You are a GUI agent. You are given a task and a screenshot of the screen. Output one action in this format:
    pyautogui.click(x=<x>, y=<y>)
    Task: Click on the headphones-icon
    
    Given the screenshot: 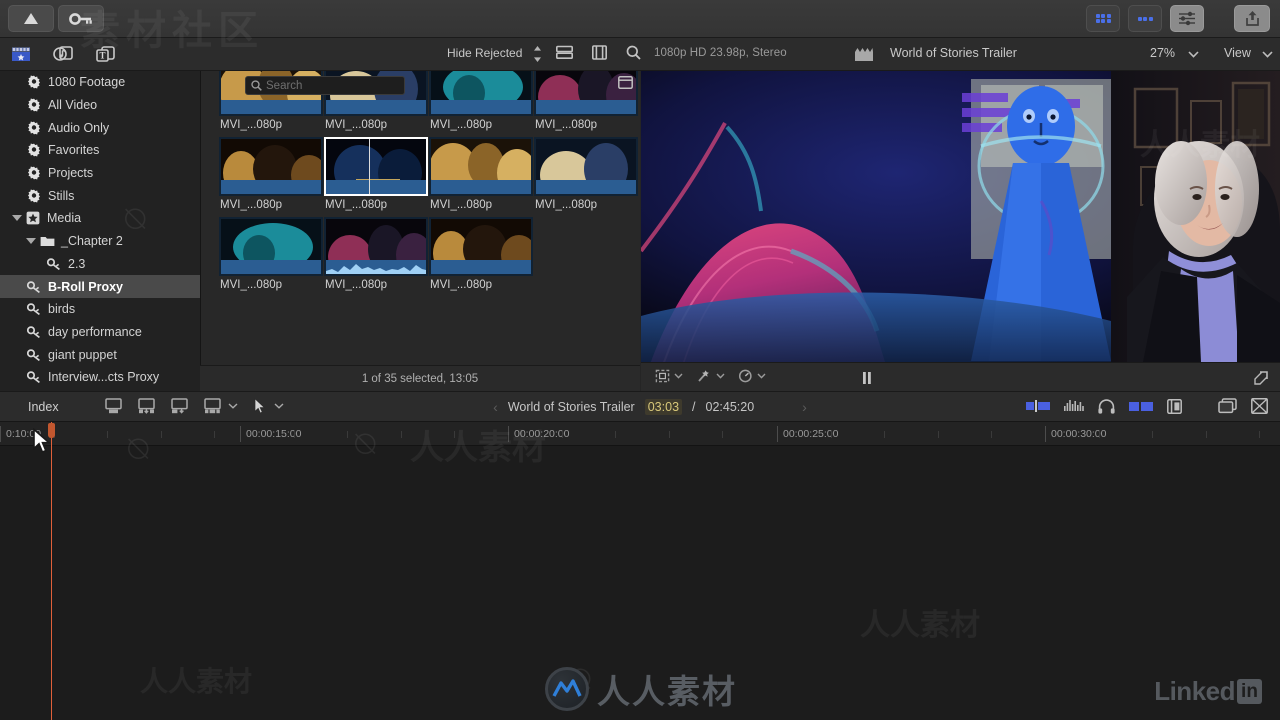 What is the action you would take?
    pyautogui.click(x=1106, y=406)
    